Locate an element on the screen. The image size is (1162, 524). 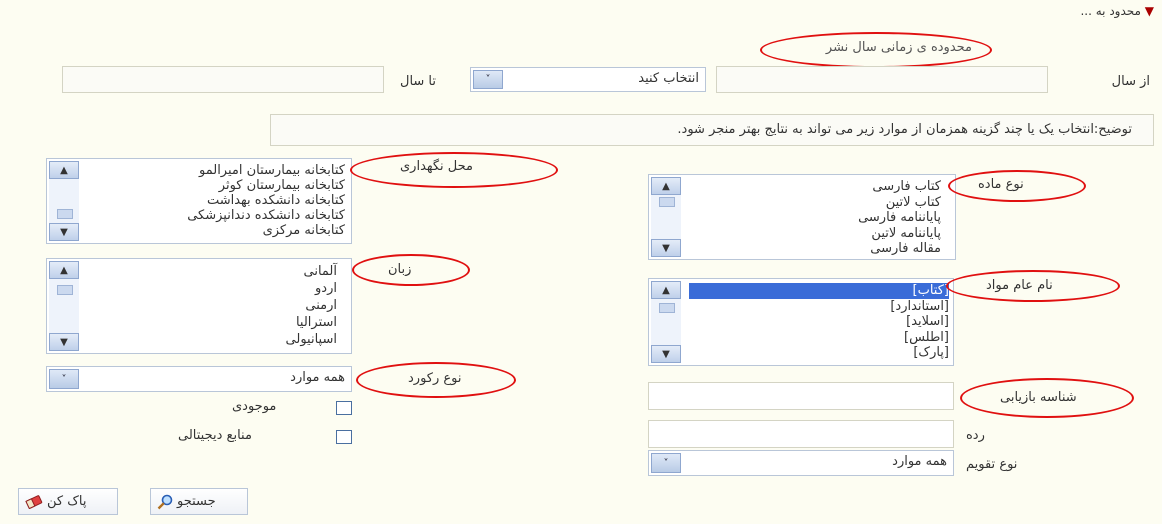
general-material-items: [کتاب] [استاندارد] [اسلاید] [اطلس] [پارک] is located at coordinates (819, 322).